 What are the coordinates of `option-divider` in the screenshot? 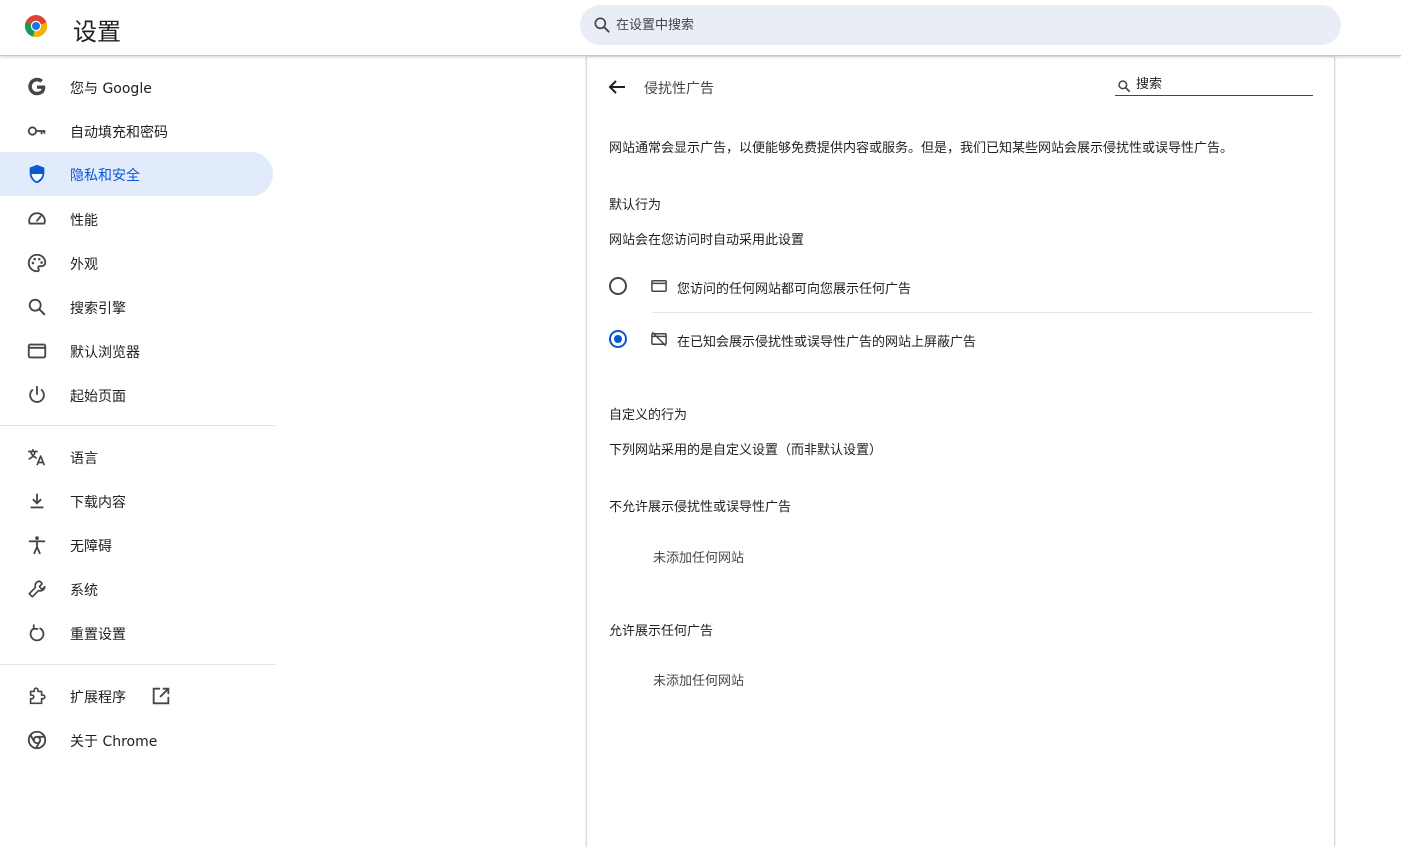 It's located at (982, 312).